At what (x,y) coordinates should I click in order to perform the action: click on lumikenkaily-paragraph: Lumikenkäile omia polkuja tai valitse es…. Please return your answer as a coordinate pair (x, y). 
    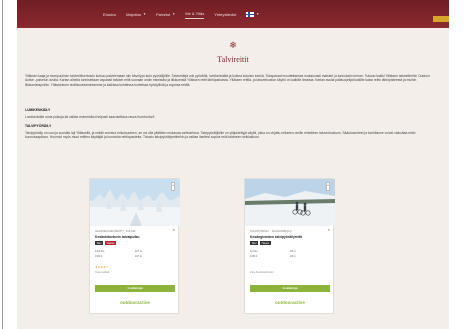
    Looking at the image, I should click on (90, 117).